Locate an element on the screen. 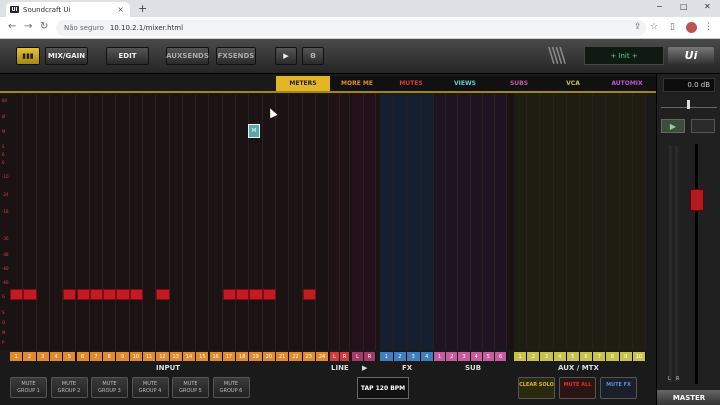  mute-group-6-button: MUTE GROUP 6 is located at coordinates (231, 387).